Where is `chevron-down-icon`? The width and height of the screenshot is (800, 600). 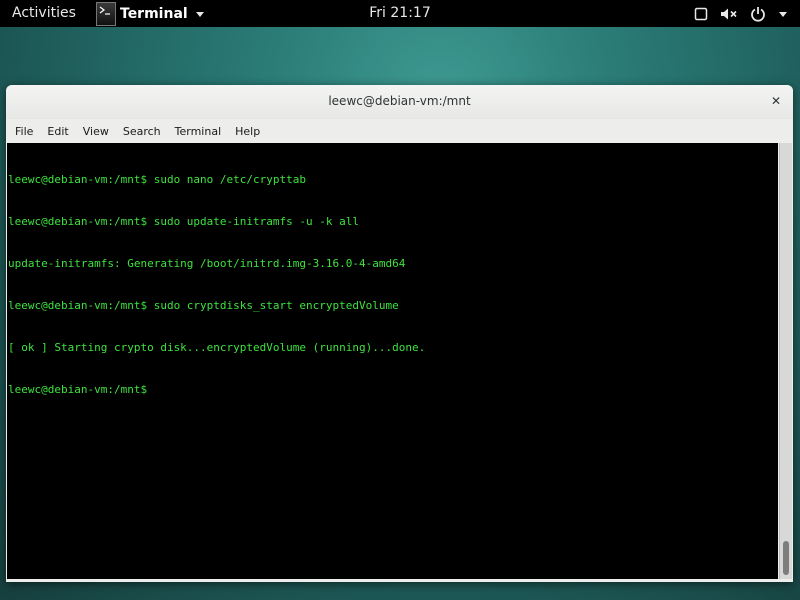
chevron-down-icon is located at coordinates (783, 14).